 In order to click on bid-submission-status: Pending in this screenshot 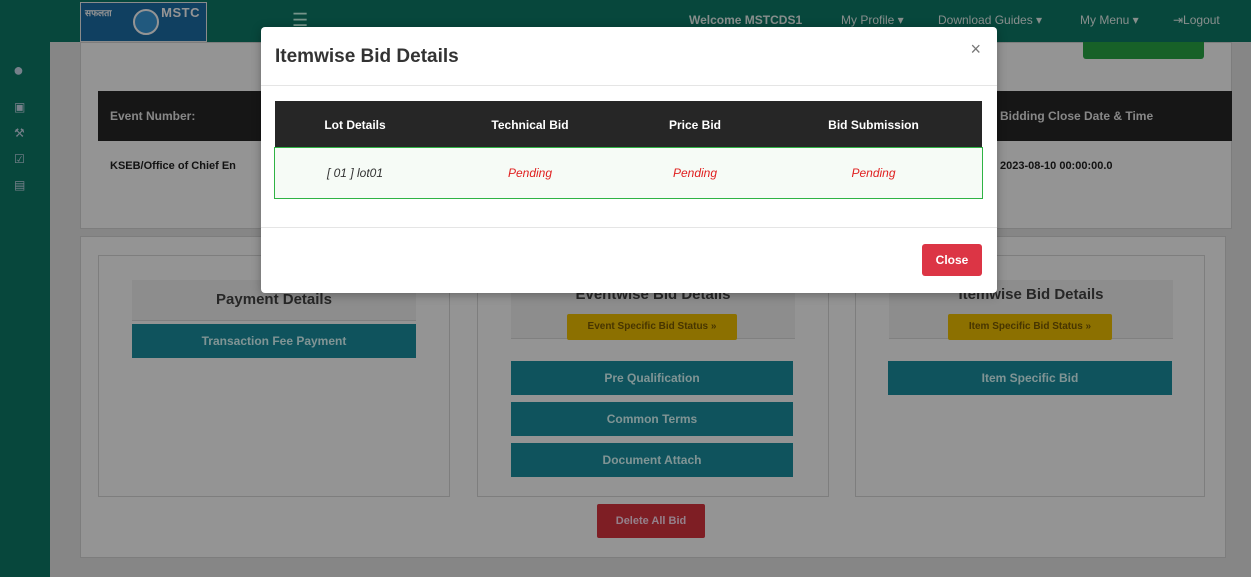, I will do `click(873, 173)`.